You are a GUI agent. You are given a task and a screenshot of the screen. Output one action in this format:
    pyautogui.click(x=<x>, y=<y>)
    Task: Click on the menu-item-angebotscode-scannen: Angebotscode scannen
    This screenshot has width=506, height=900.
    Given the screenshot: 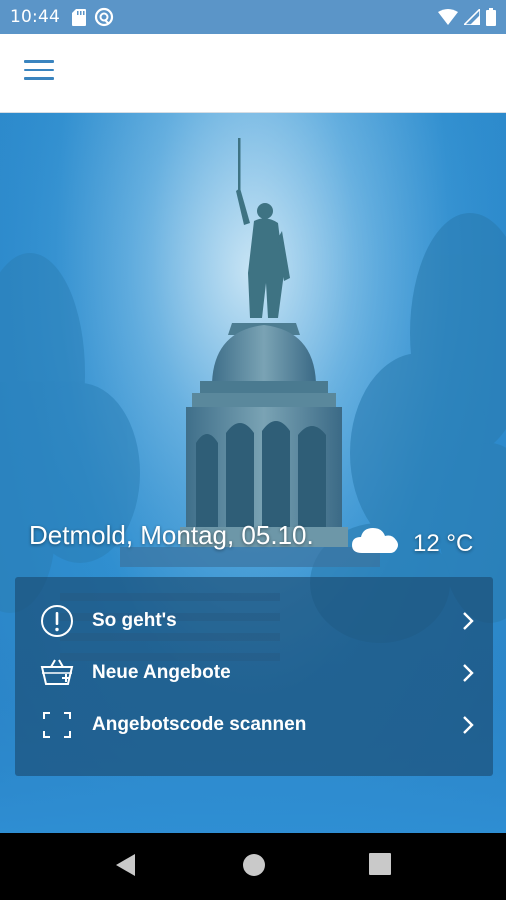 What is the action you would take?
    pyautogui.click(x=254, y=725)
    